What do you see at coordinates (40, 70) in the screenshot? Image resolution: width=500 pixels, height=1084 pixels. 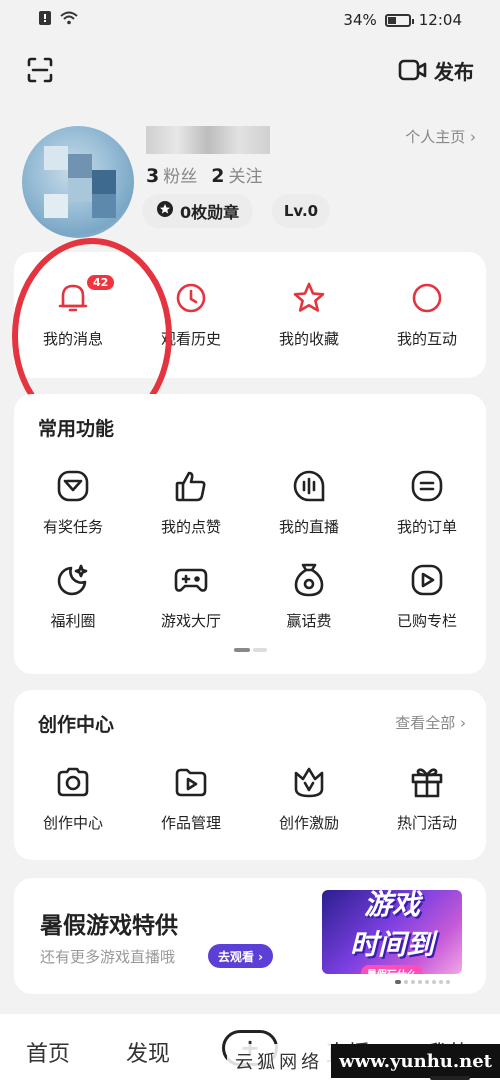 I see `scan-icon` at bounding box center [40, 70].